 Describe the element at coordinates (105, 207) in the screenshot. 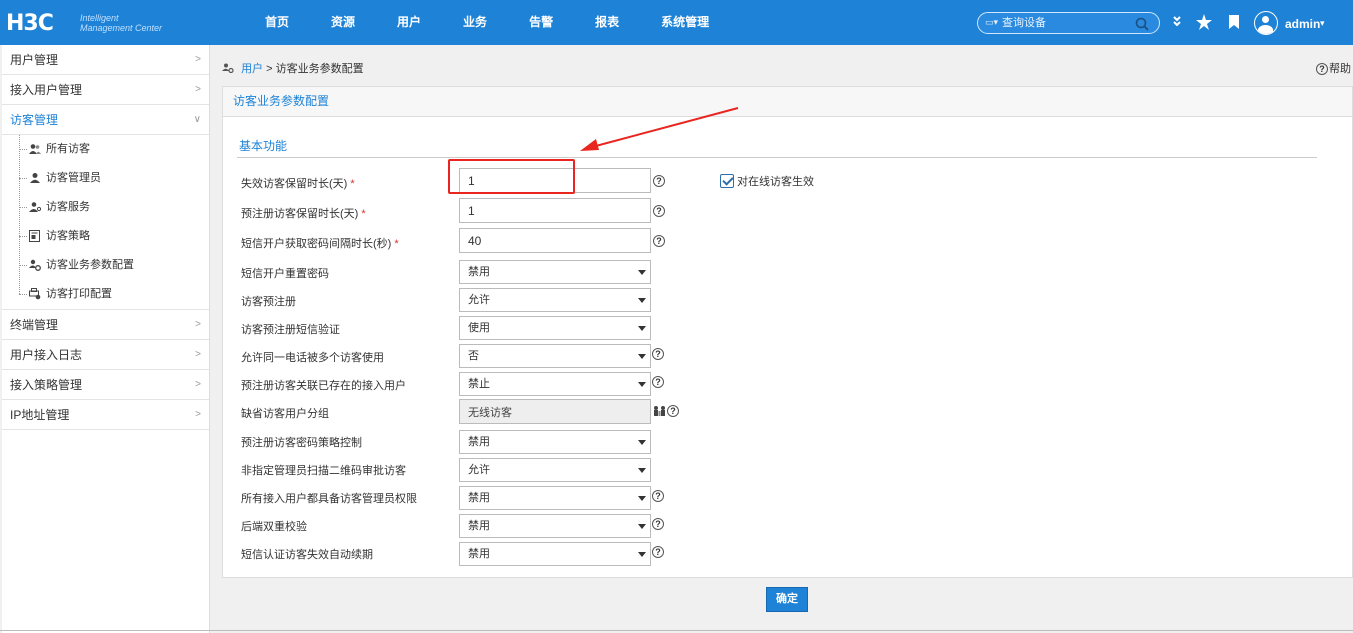

I see `sidebar-item-guest-service: 访客服务` at that location.